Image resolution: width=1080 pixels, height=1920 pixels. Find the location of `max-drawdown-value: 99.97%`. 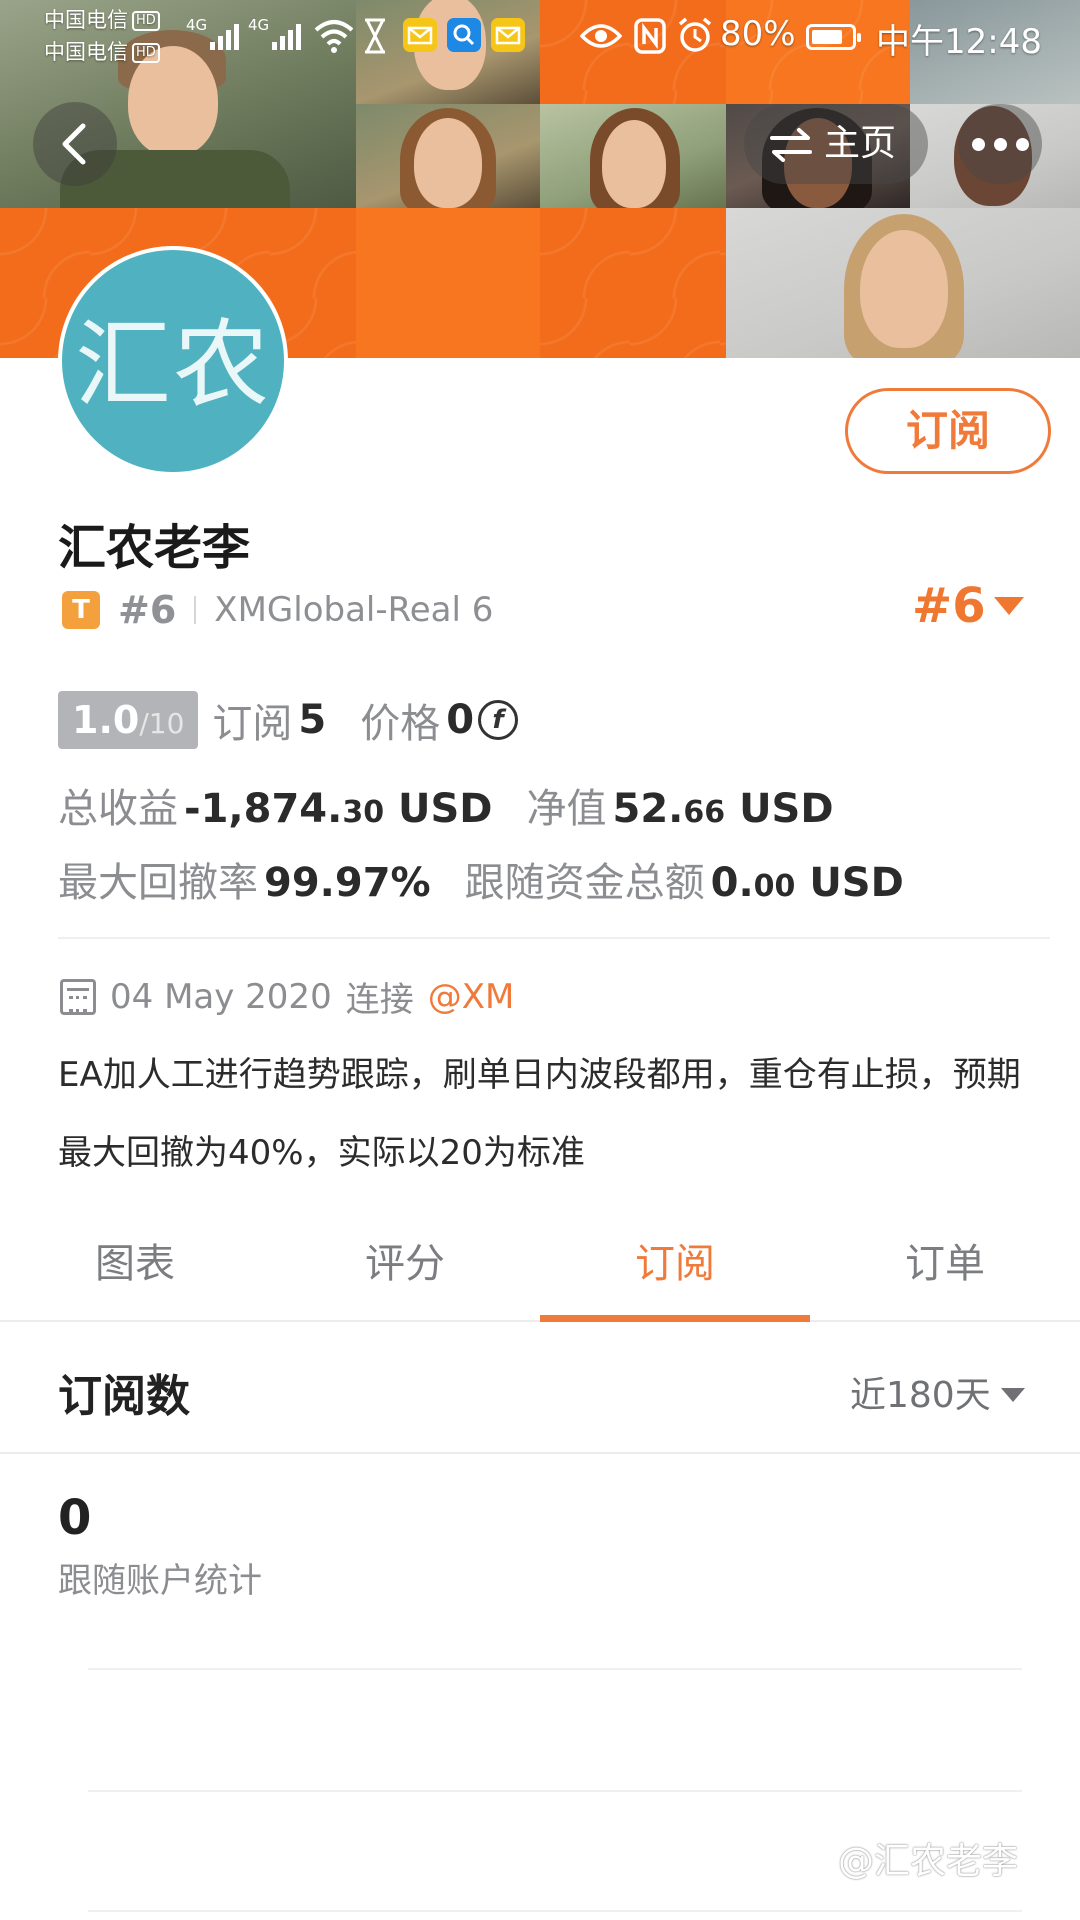

max-drawdown-value: 99.97% is located at coordinates (347, 883).